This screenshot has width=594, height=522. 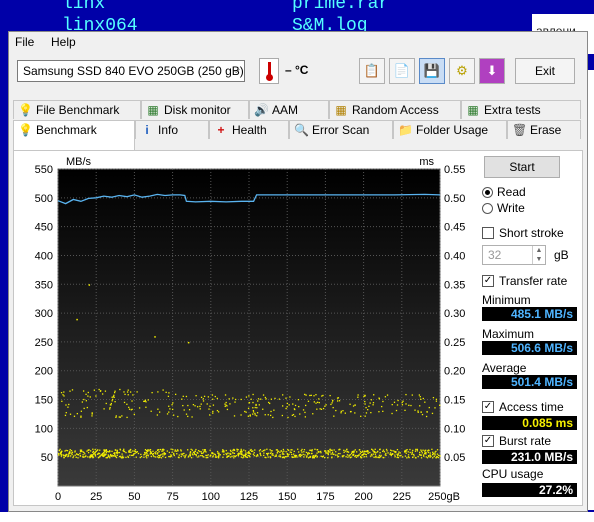 What do you see at coordinates (544, 129) in the screenshot?
I see `tab-erase: 🗑 Erase` at bounding box center [544, 129].